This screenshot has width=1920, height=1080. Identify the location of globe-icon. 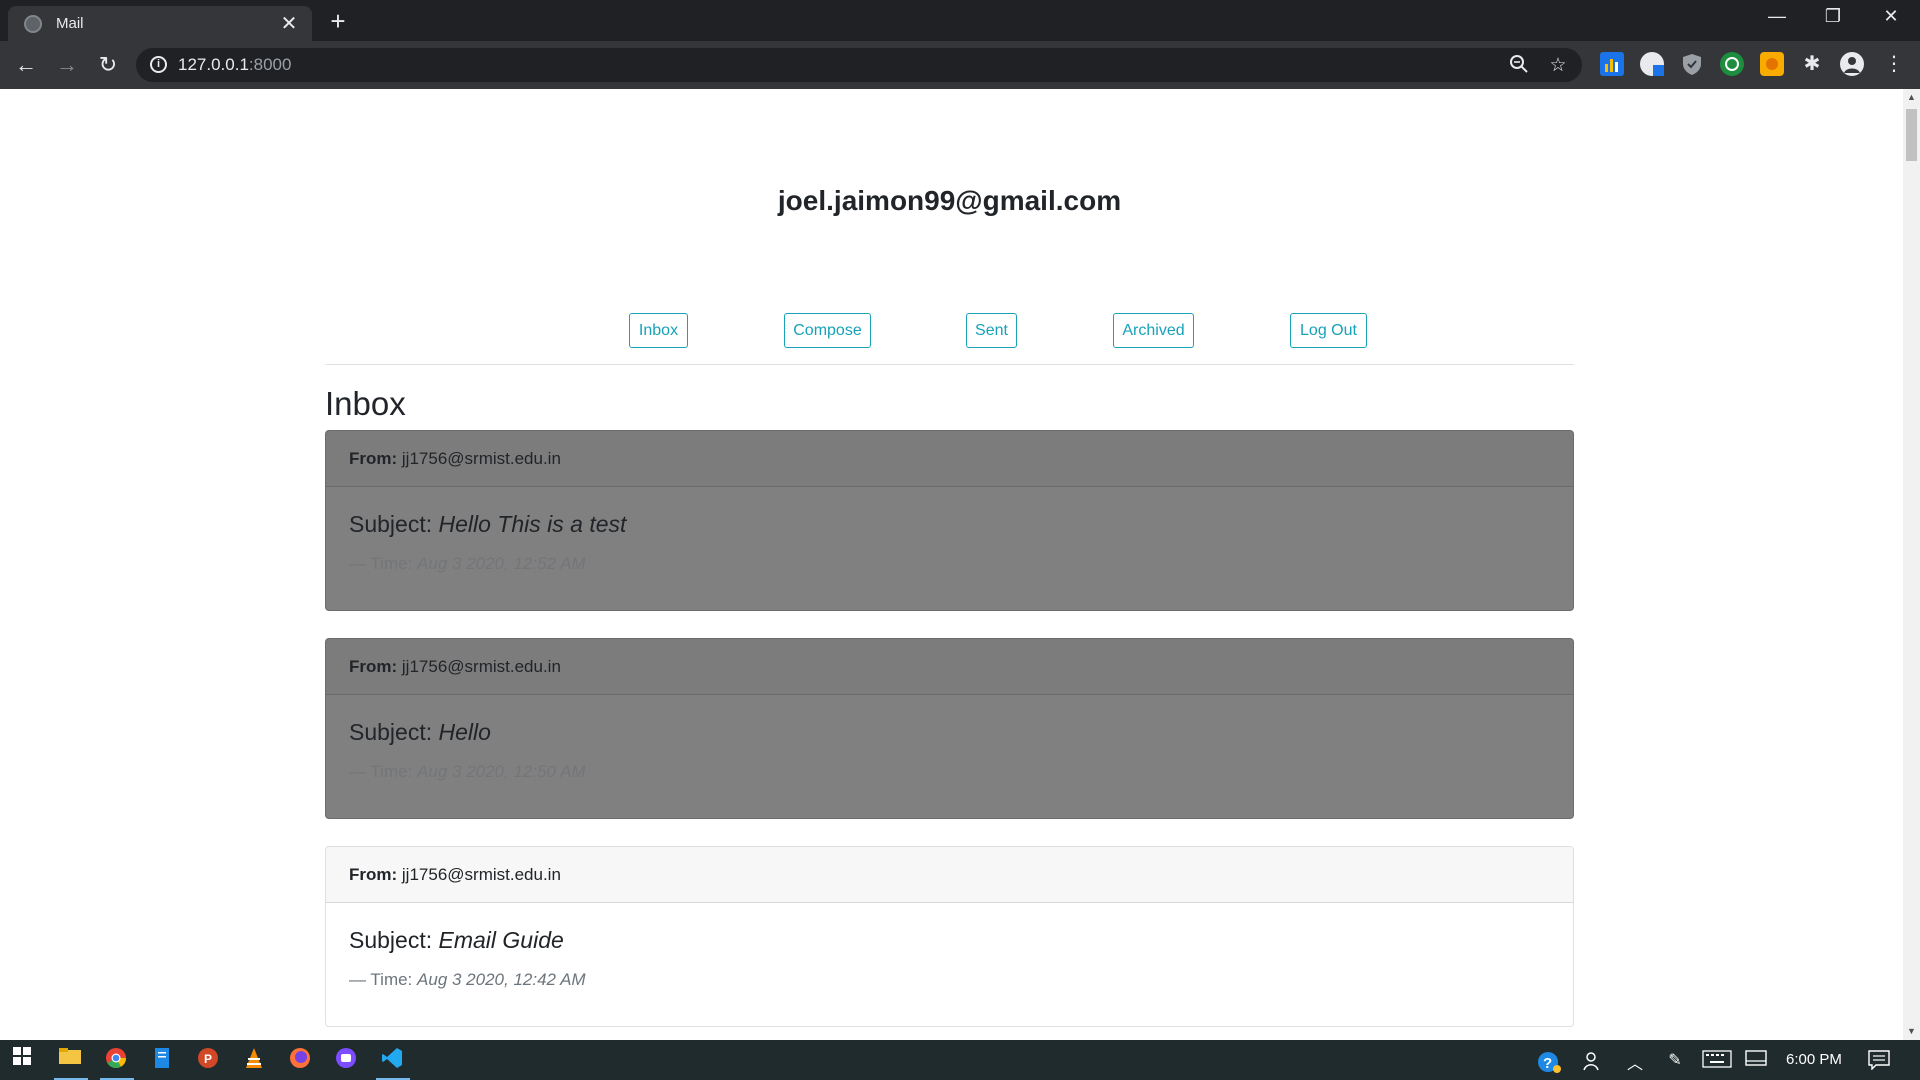
(33, 23).